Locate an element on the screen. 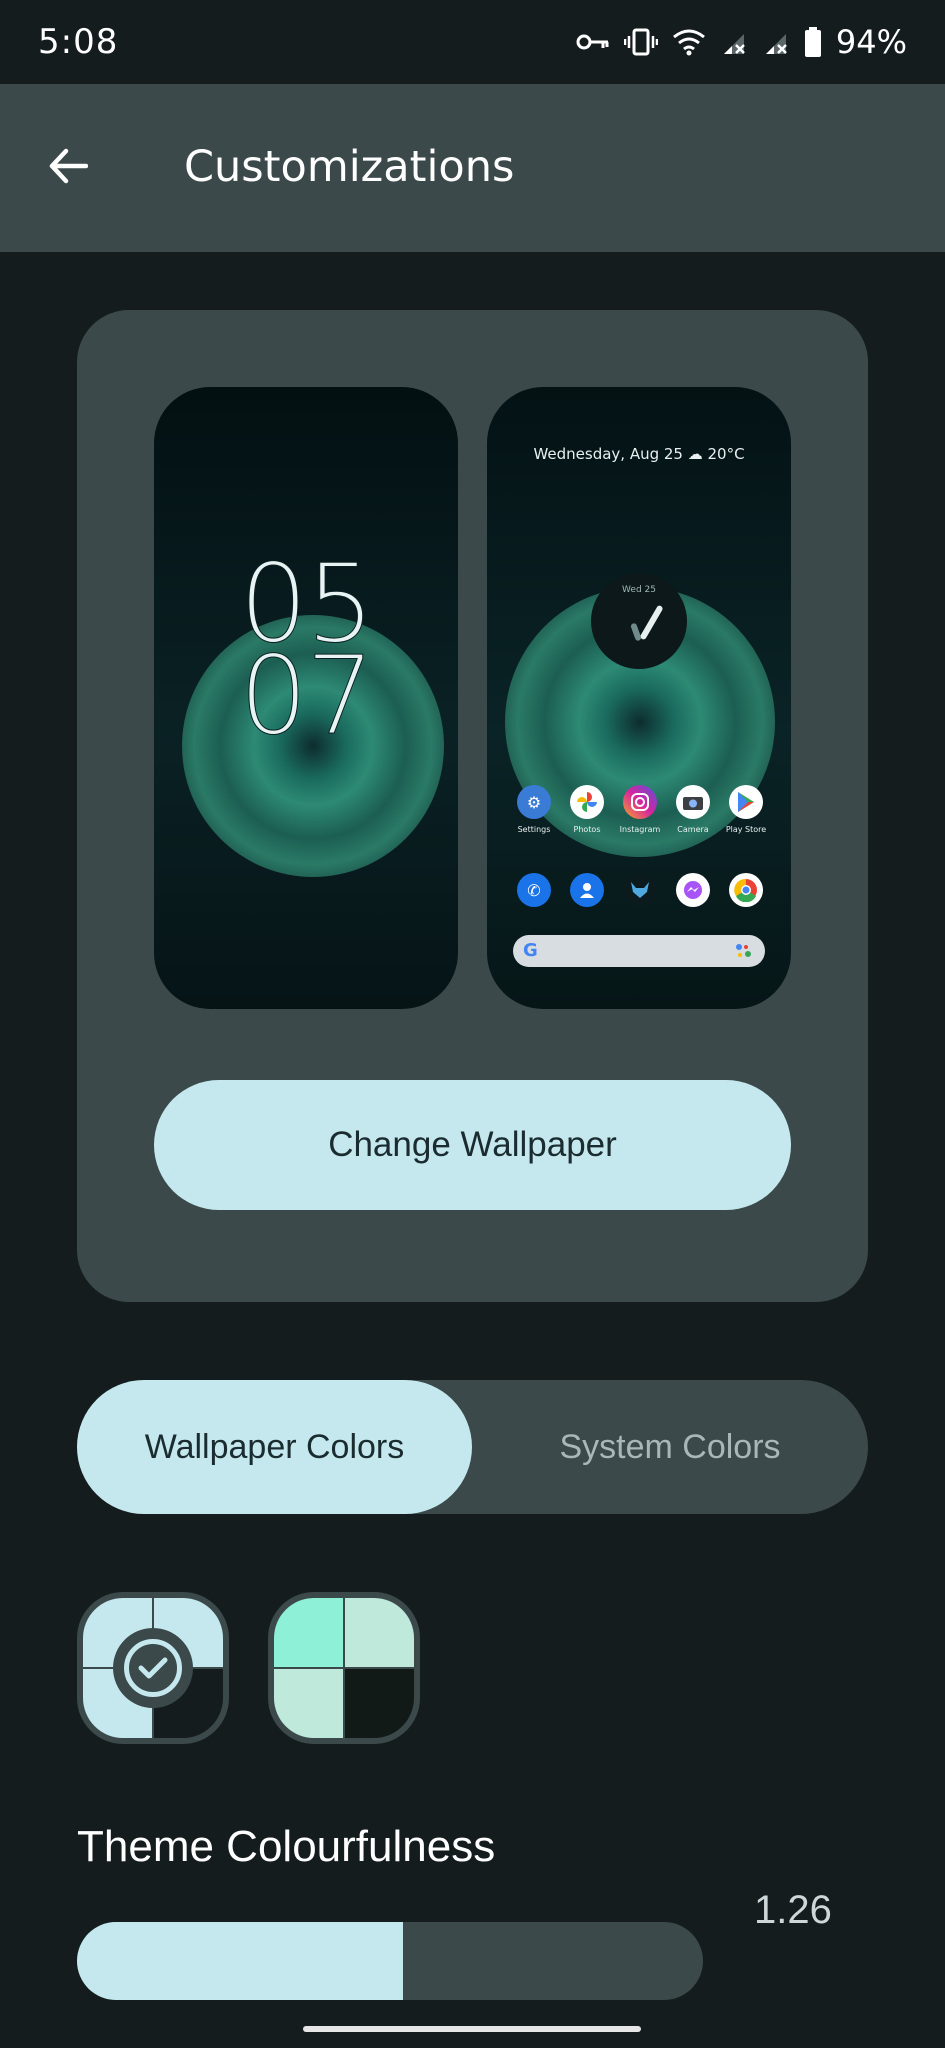  battery-percentage: 94% is located at coordinates (871, 42).